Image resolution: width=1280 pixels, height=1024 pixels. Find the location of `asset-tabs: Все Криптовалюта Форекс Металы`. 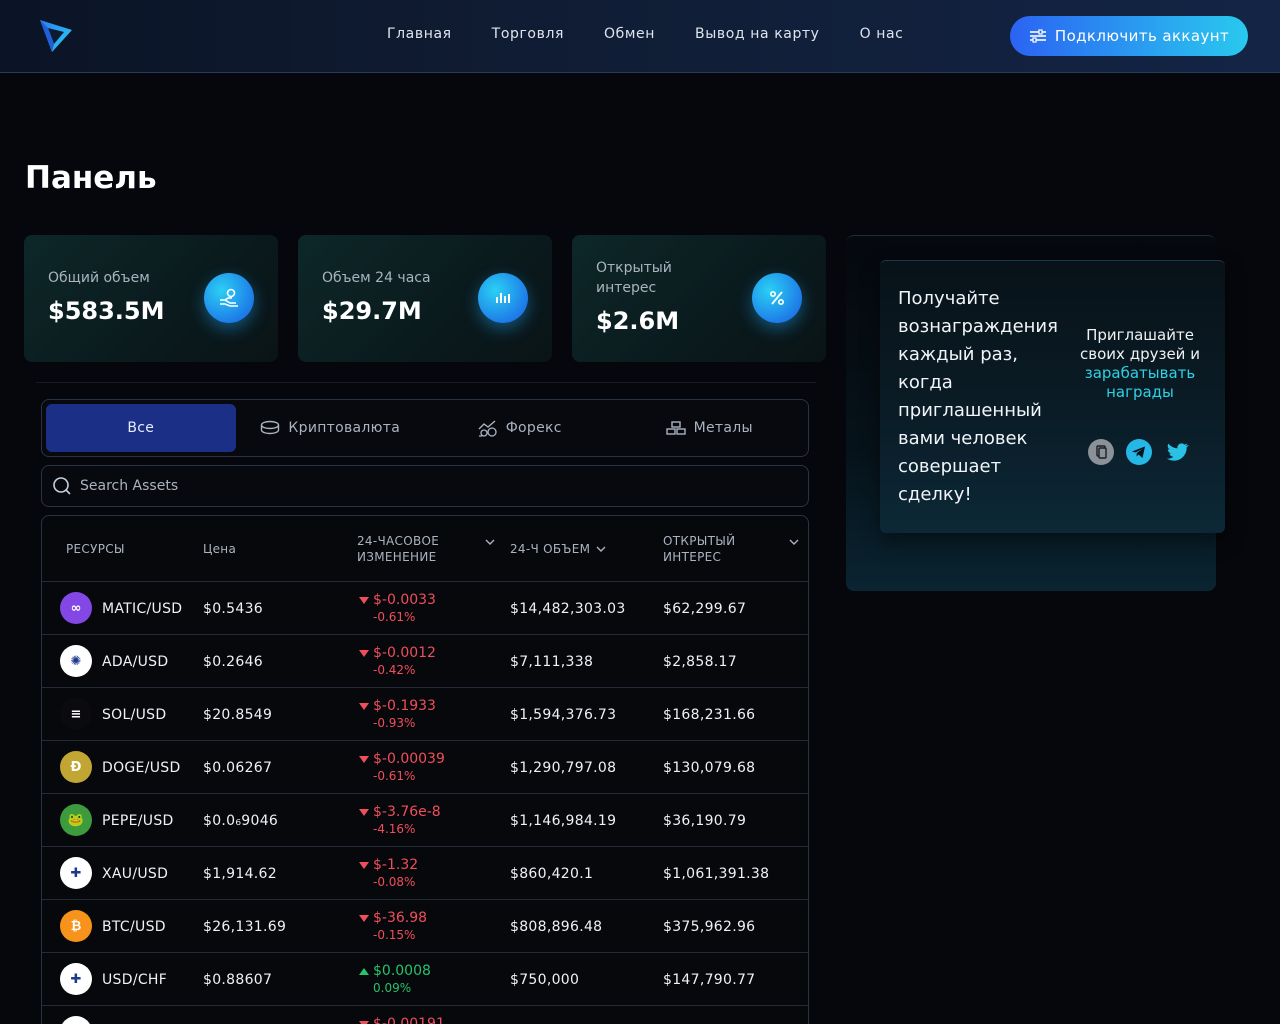

asset-tabs: Все Криптовалюта Форекс Металы is located at coordinates (425, 428).